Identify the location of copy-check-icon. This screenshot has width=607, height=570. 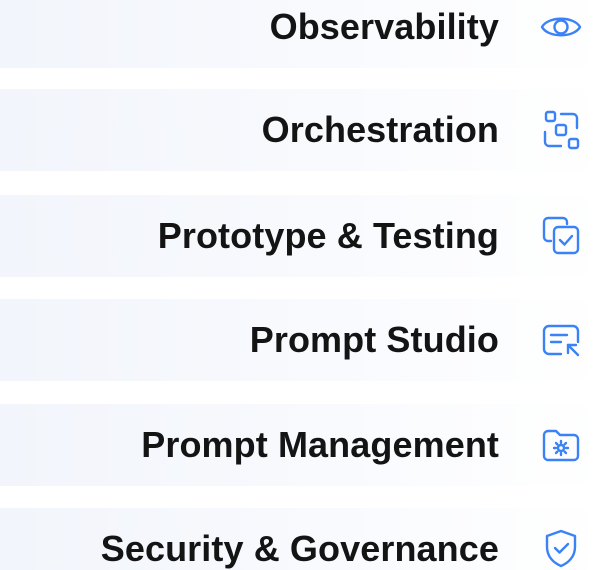
(561, 236).